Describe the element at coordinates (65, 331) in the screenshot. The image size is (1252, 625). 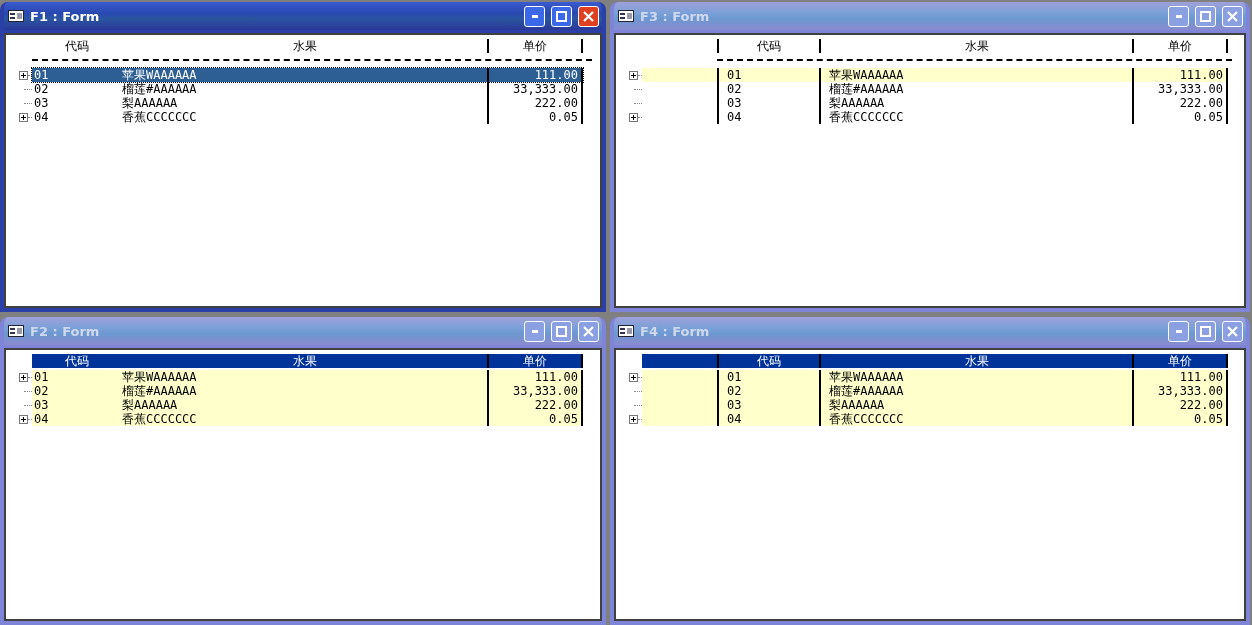
I see `window-title: F2 : Form` at that location.